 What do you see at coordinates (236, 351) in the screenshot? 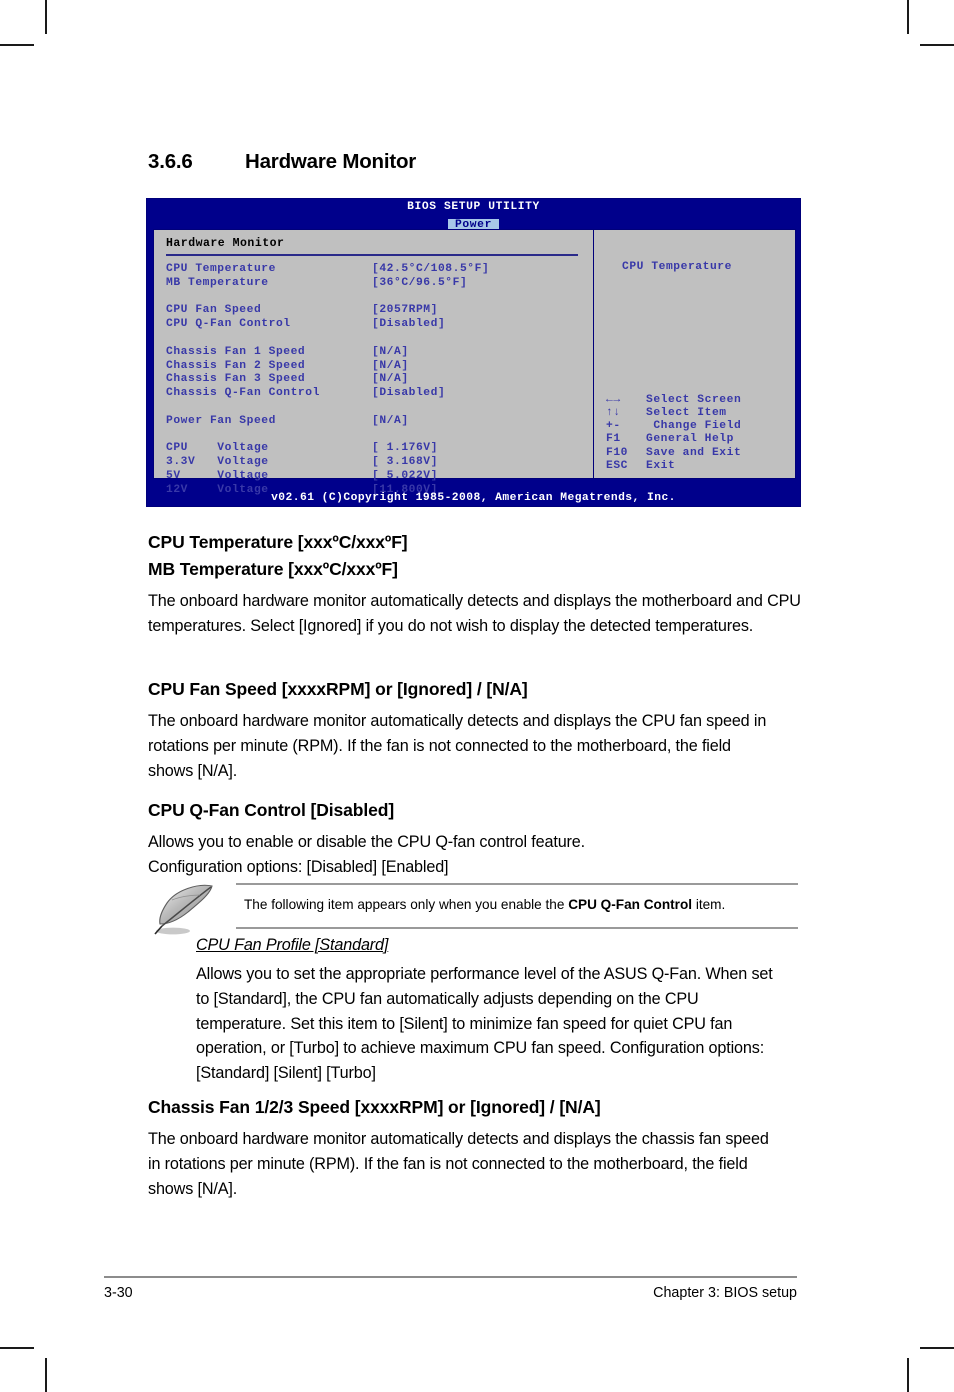
I see `row-label: Chassis Fan 1 Speed` at bounding box center [236, 351].